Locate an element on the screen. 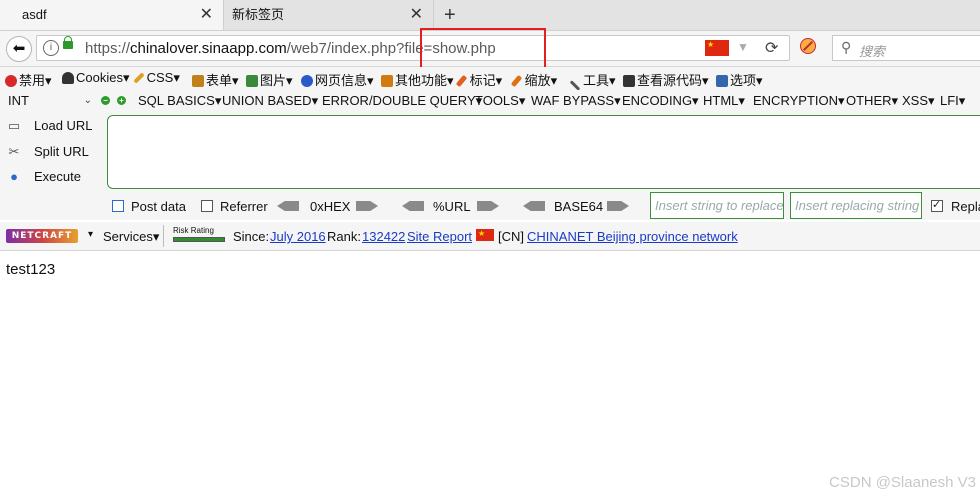 This screenshot has height=497, width=980. menu-resize: 缩放▾ is located at coordinates (533, 79).